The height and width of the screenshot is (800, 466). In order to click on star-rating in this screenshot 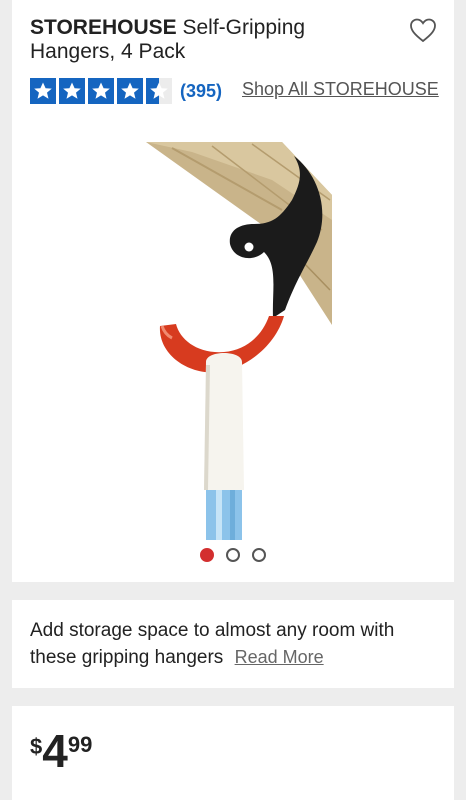, I will do `click(101, 91)`.